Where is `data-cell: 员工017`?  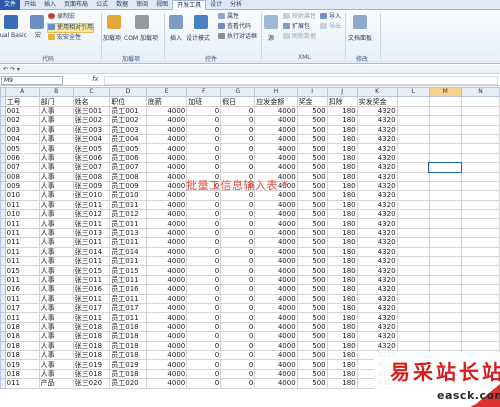 data-cell: 员工017 is located at coordinates (128, 308).